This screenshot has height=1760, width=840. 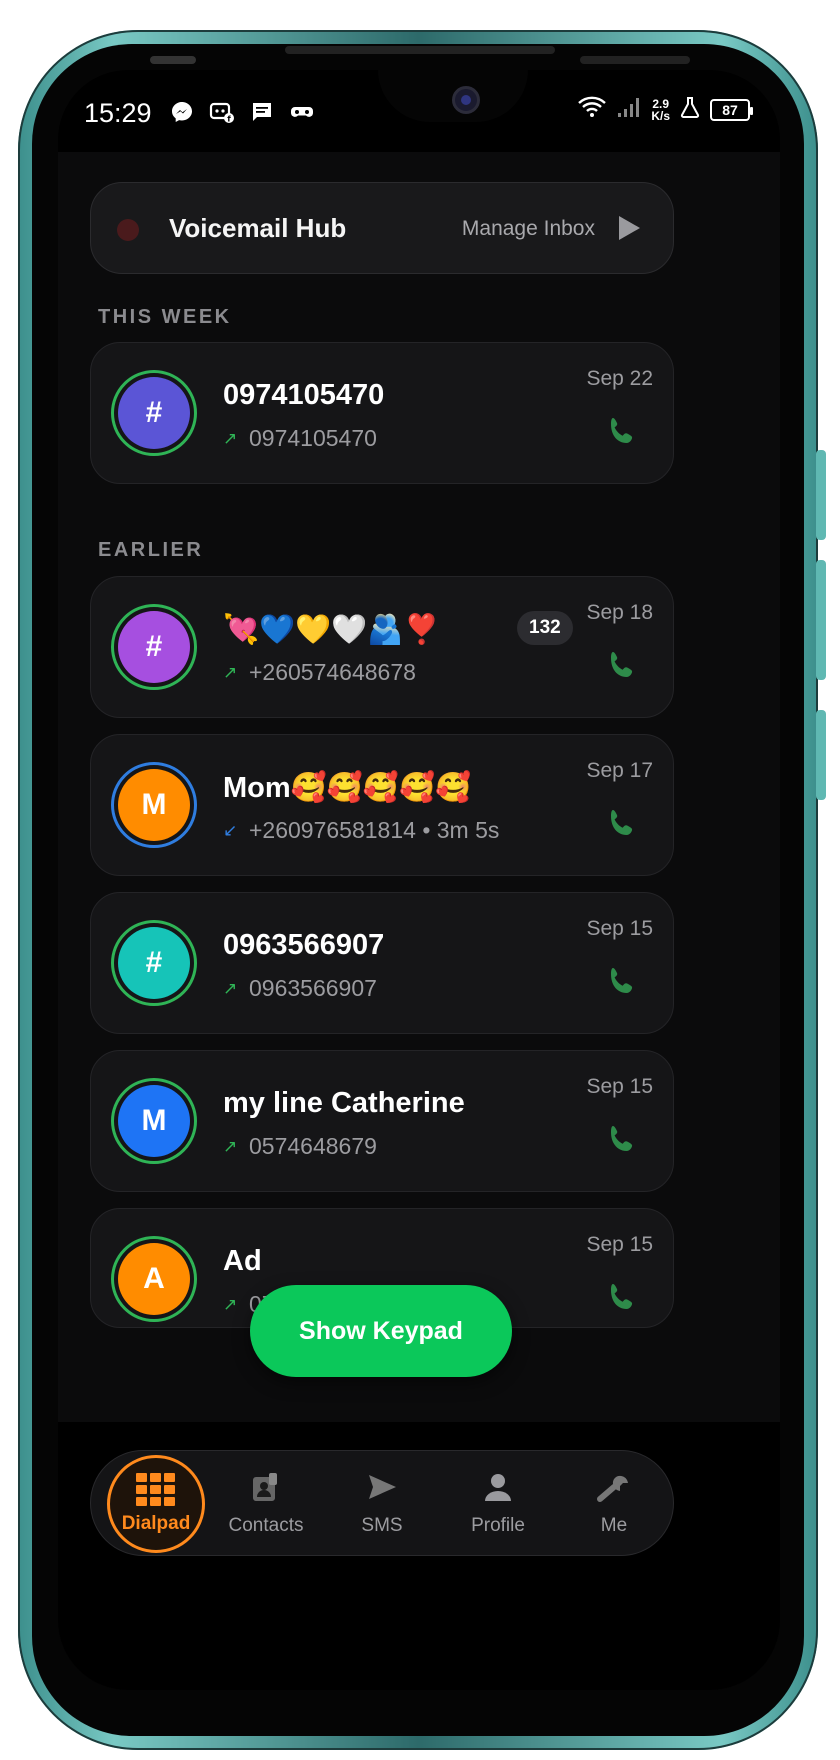 I want to click on call-date: Sep 17, so click(x=619, y=770).